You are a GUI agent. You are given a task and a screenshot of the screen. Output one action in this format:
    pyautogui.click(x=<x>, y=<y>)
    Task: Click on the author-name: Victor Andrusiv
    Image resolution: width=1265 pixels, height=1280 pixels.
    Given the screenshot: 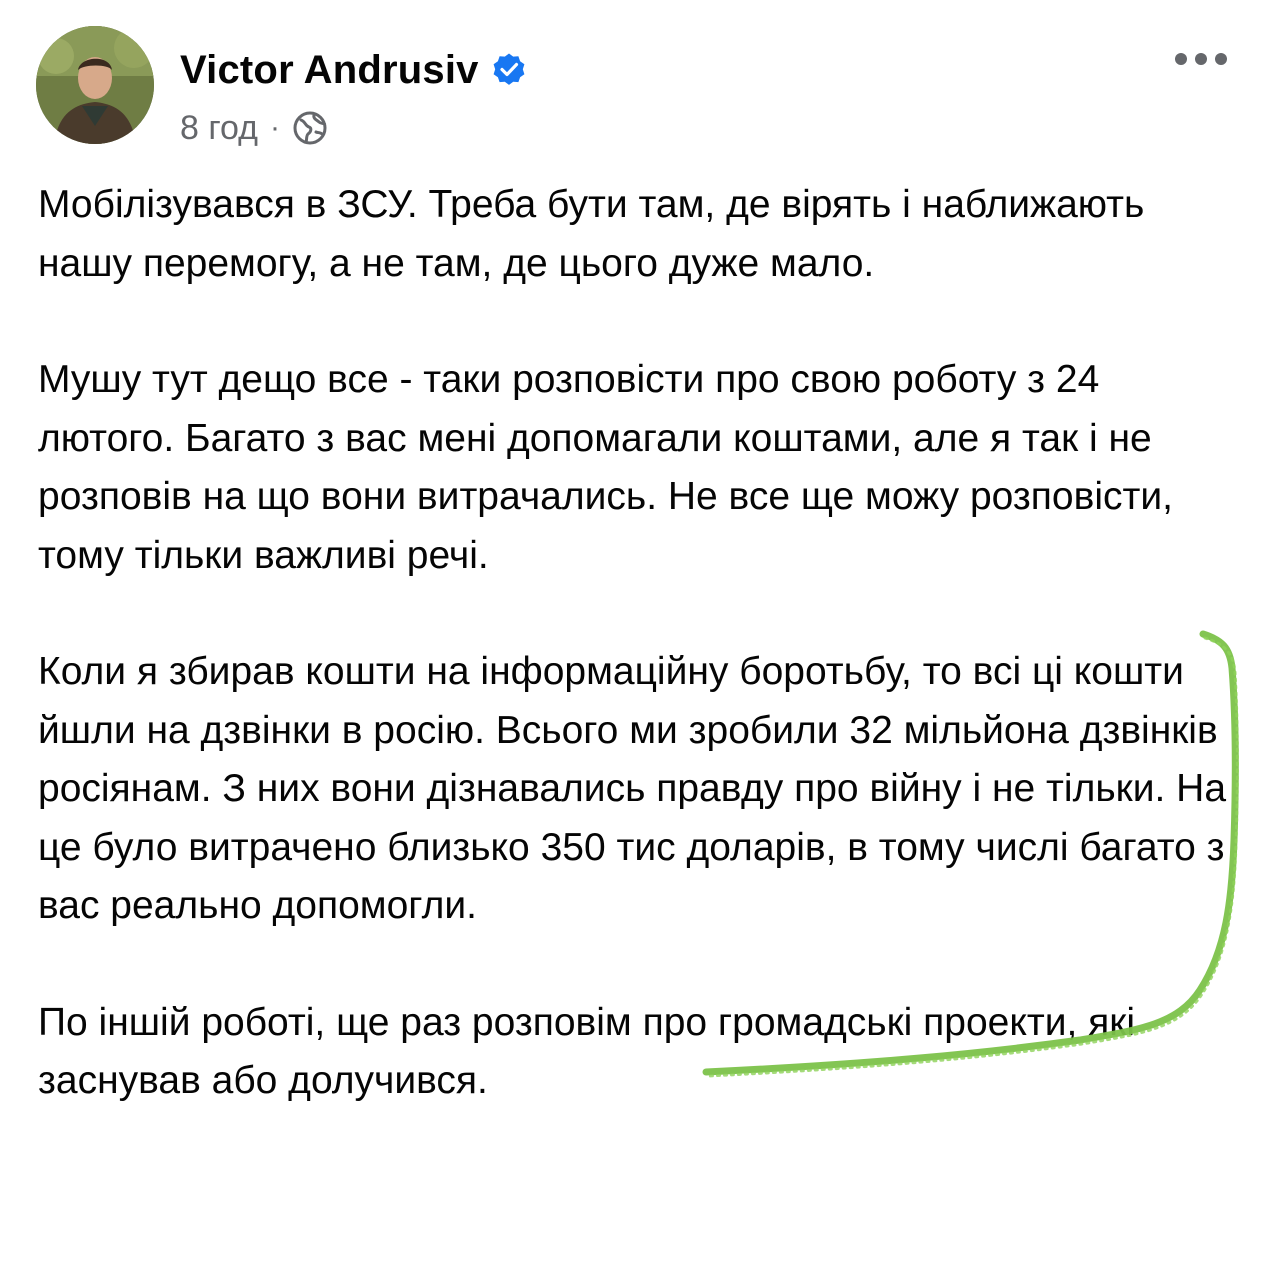 What is the action you would take?
    pyautogui.click(x=329, y=70)
    